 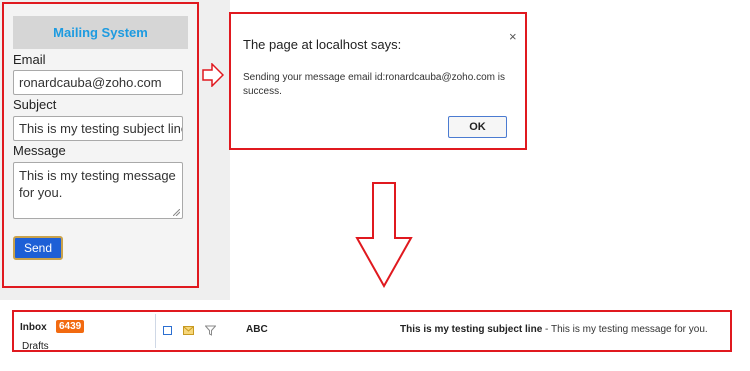 What do you see at coordinates (384, 235) in the screenshot?
I see `arrow-down-icon` at bounding box center [384, 235].